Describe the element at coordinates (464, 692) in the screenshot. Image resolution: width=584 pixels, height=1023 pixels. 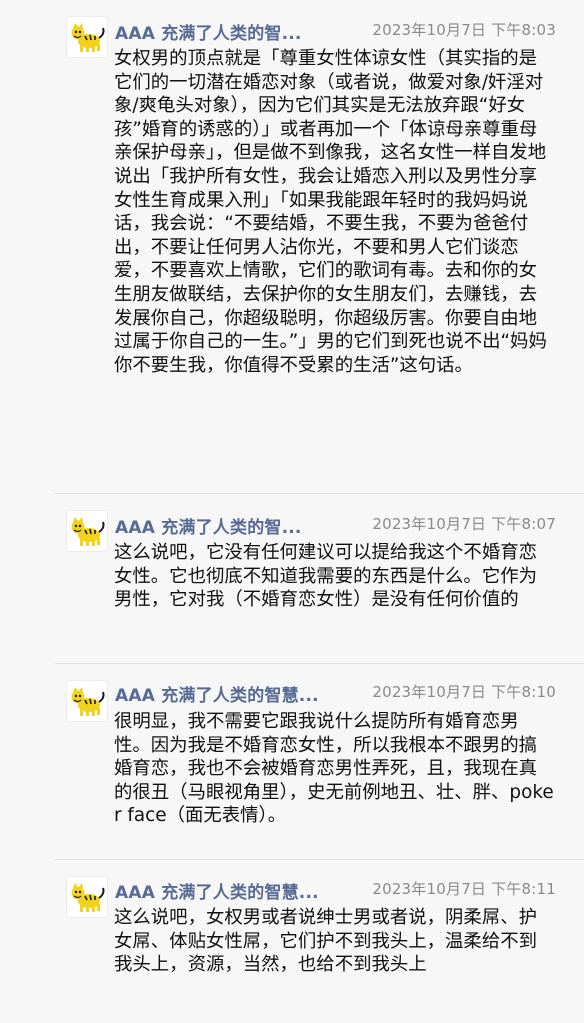
I see `comment-timestamp: 2023年10月7日 下午8:10` at that location.